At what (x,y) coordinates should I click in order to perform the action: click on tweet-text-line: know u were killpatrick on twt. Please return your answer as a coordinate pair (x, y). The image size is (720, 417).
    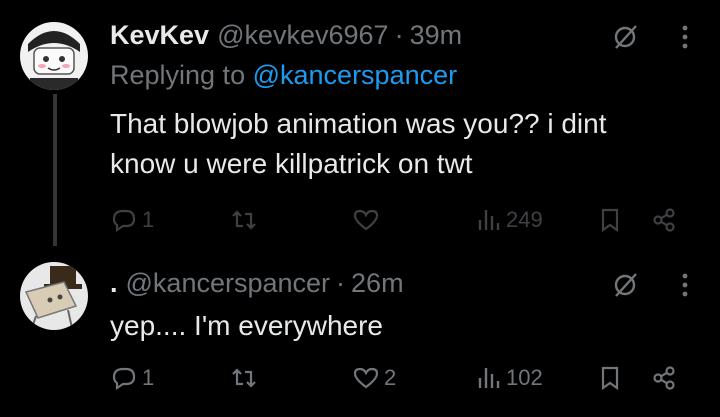
    Looking at the image, I should click on (291, 163).